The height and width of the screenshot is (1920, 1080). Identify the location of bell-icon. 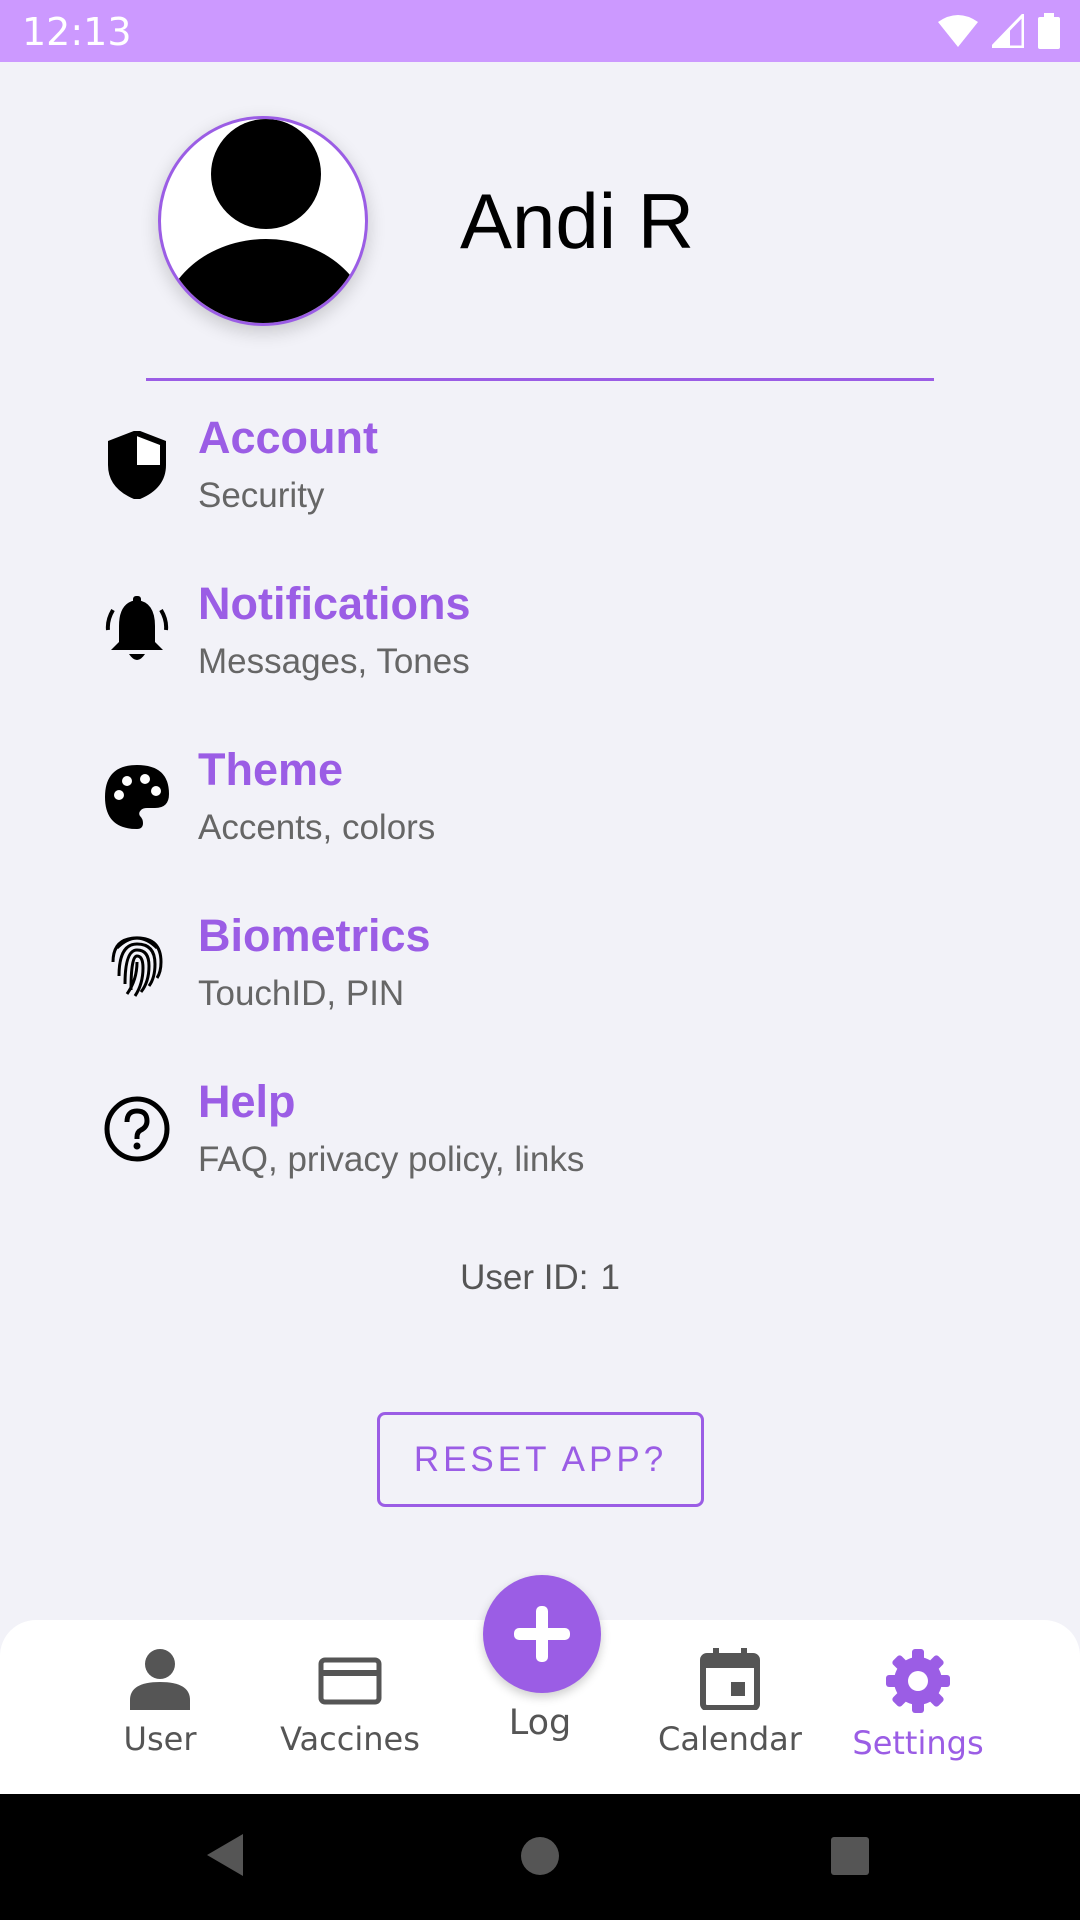
(137, 631).